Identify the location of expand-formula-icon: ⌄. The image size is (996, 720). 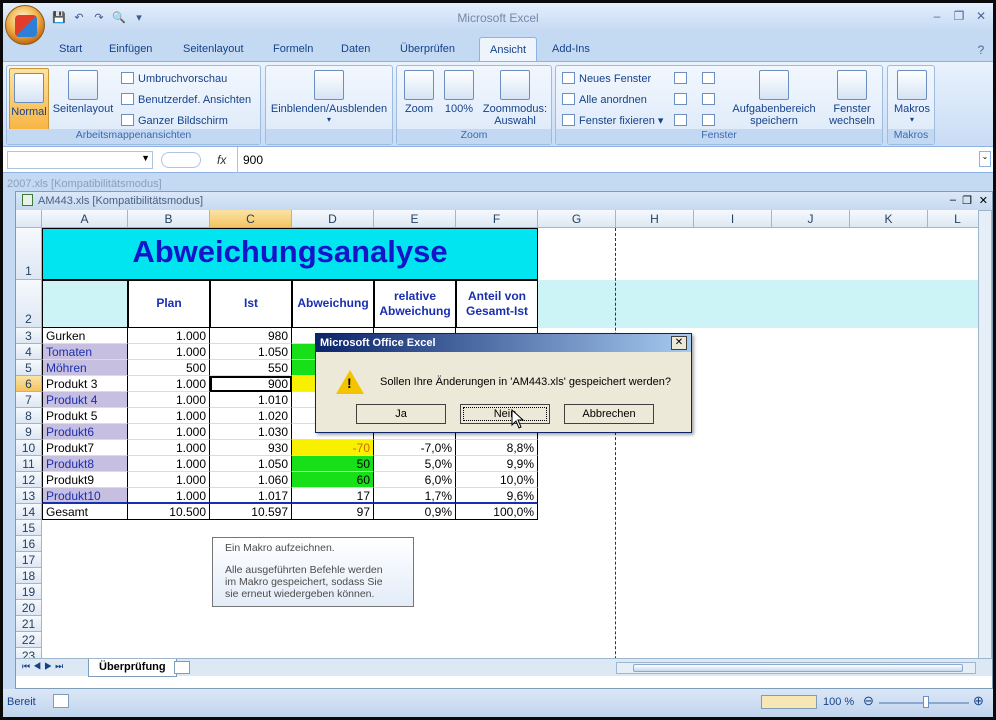
(985, 159).